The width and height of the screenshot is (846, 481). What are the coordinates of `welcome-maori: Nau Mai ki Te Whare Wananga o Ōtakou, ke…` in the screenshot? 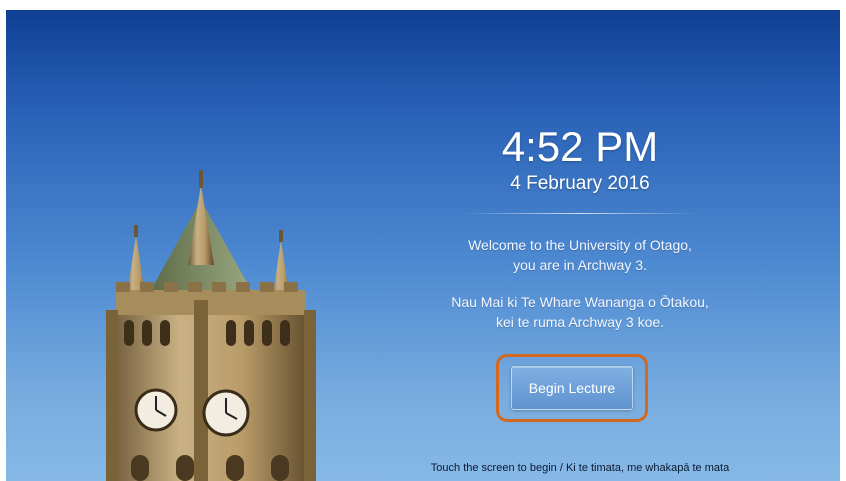 It's located at (580, 312).